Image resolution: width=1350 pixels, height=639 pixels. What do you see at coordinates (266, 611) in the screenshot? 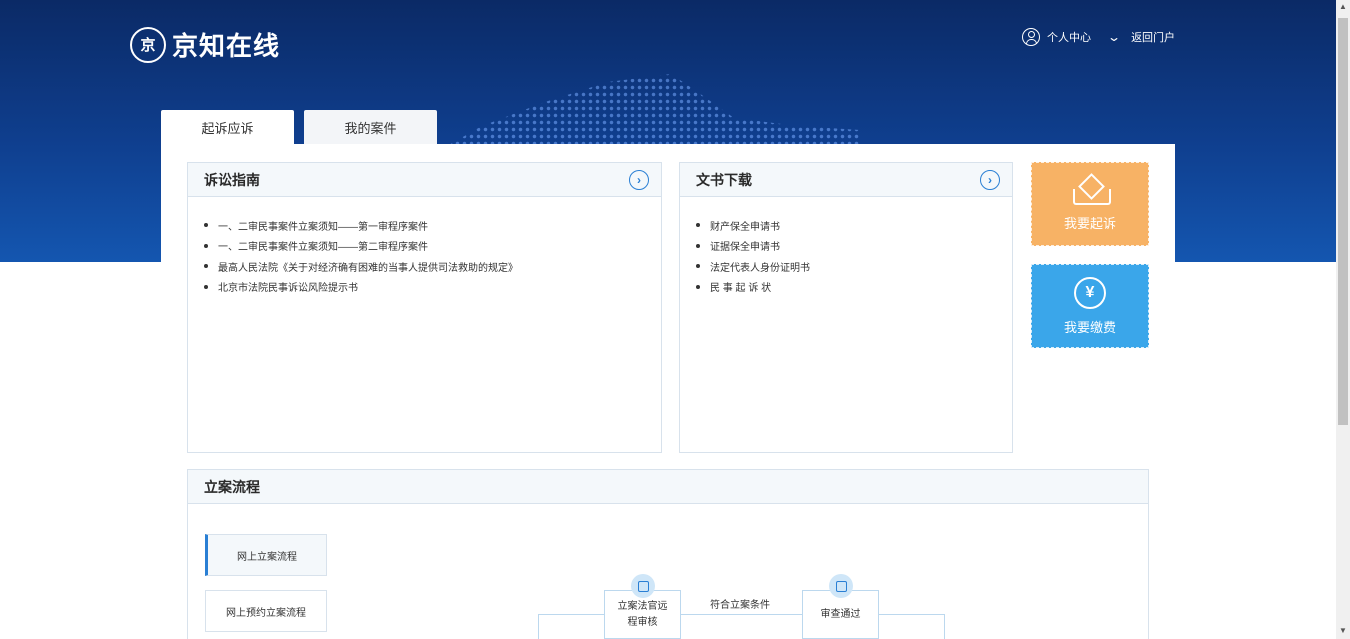
I see `online-appointment-filing-button: 网上预约立案流程` at bounding box center [266, 611].